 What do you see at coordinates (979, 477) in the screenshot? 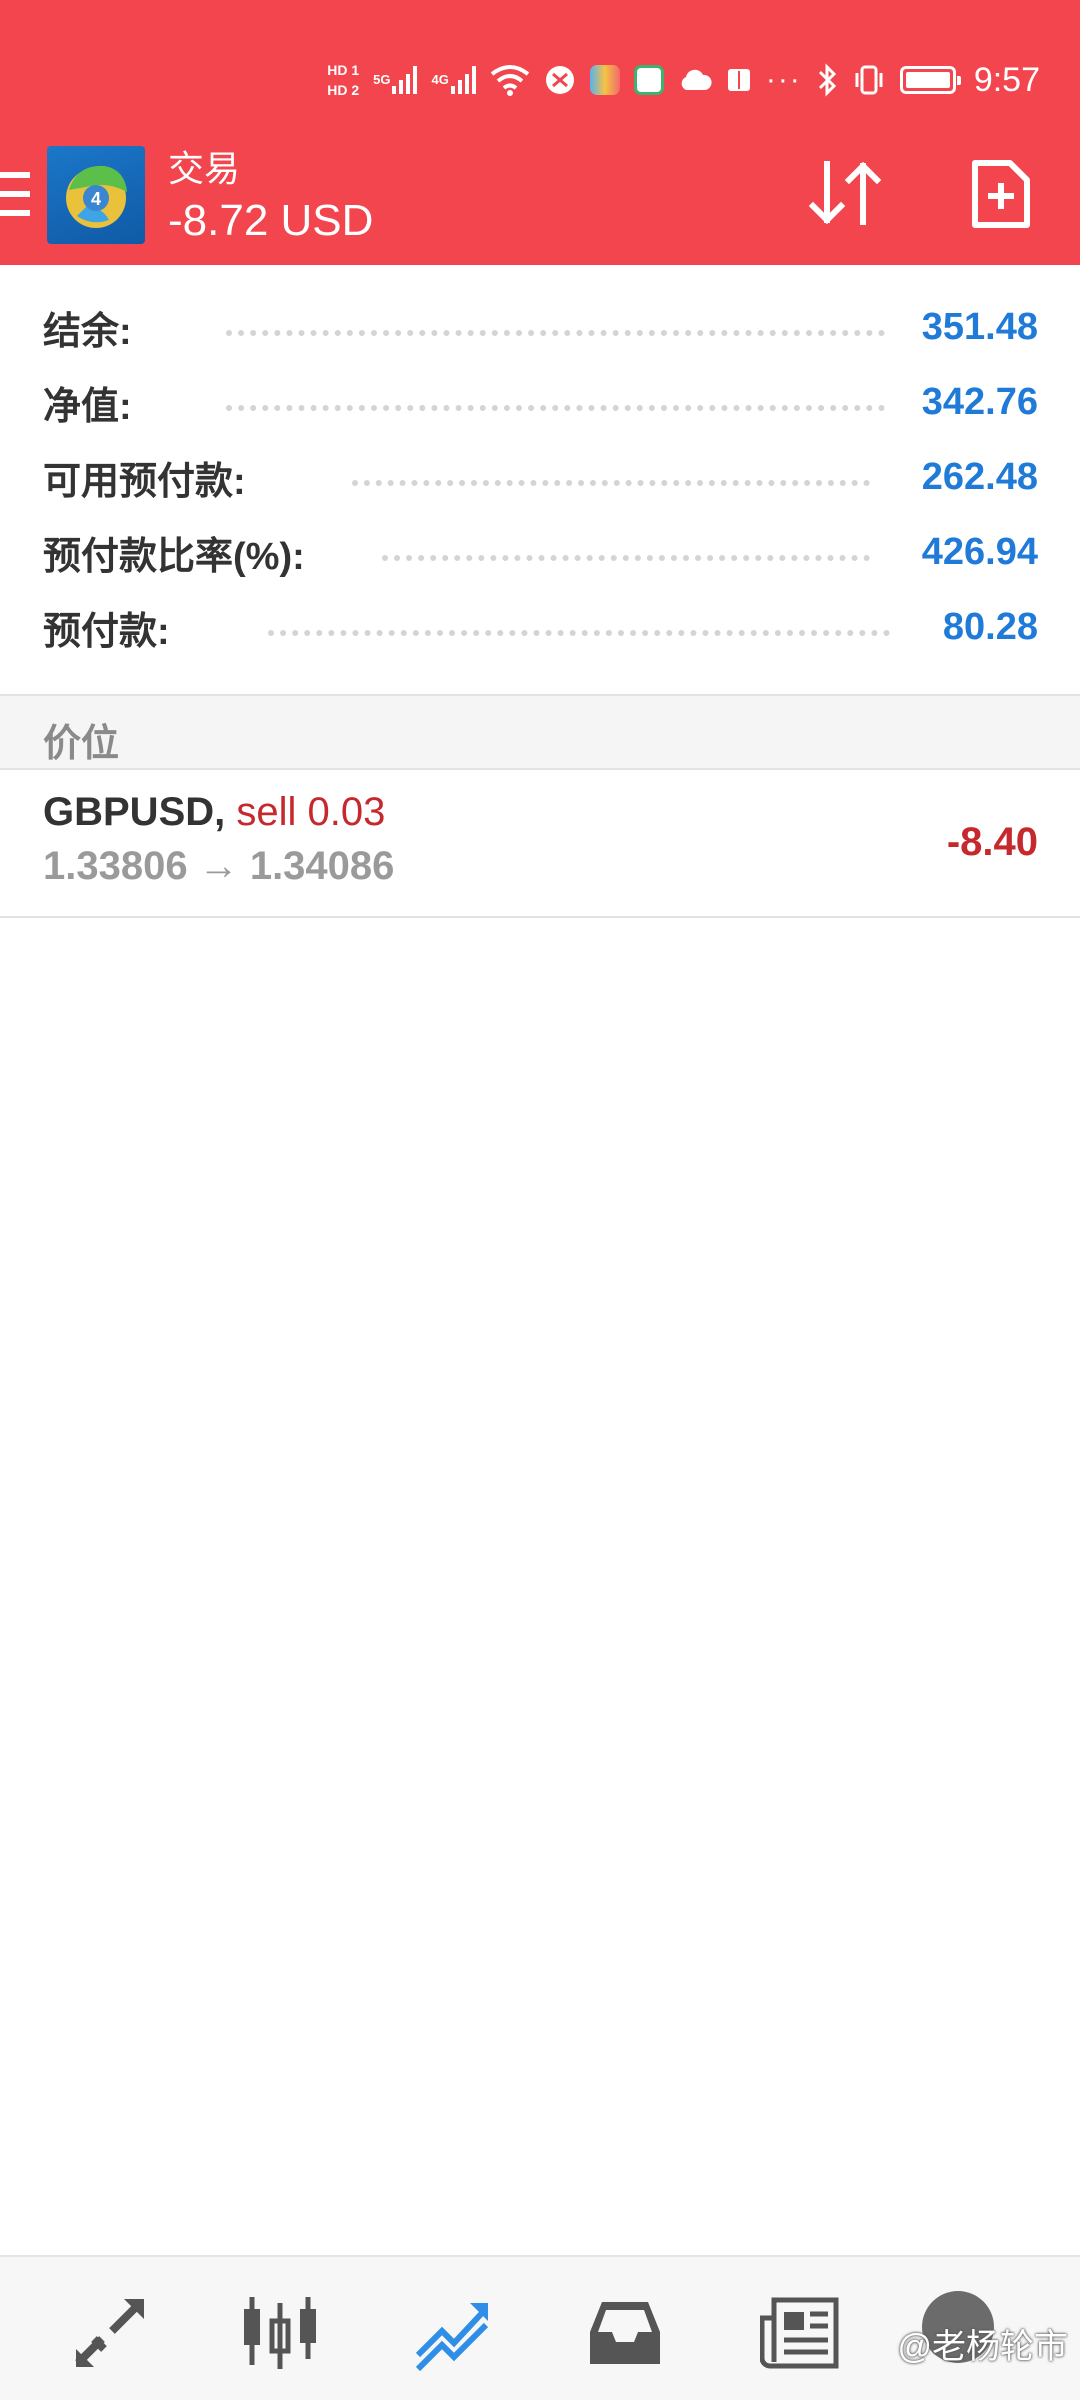
I see `free-margin-value: 262.48` at bounding box center [979, 477].